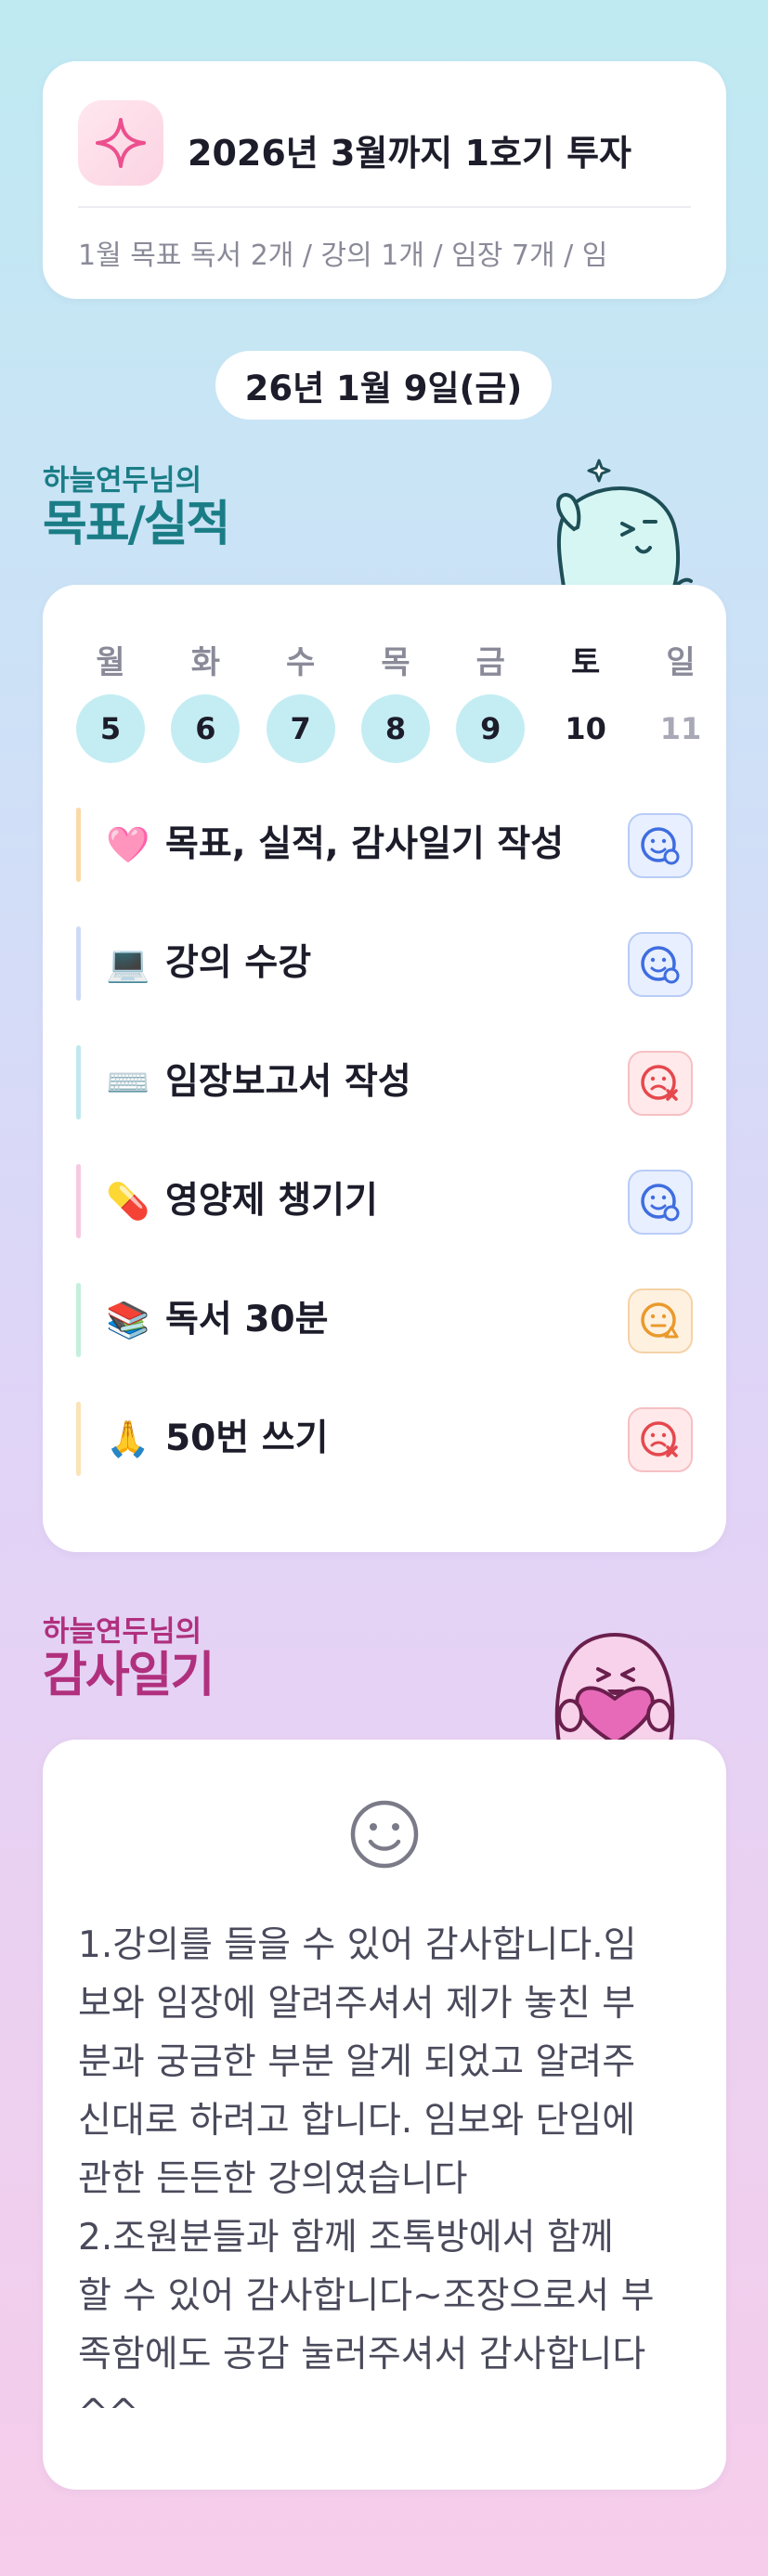 This screenshot has height=2576, width=768. I want to click on day-button: 9, so click(491, 728).